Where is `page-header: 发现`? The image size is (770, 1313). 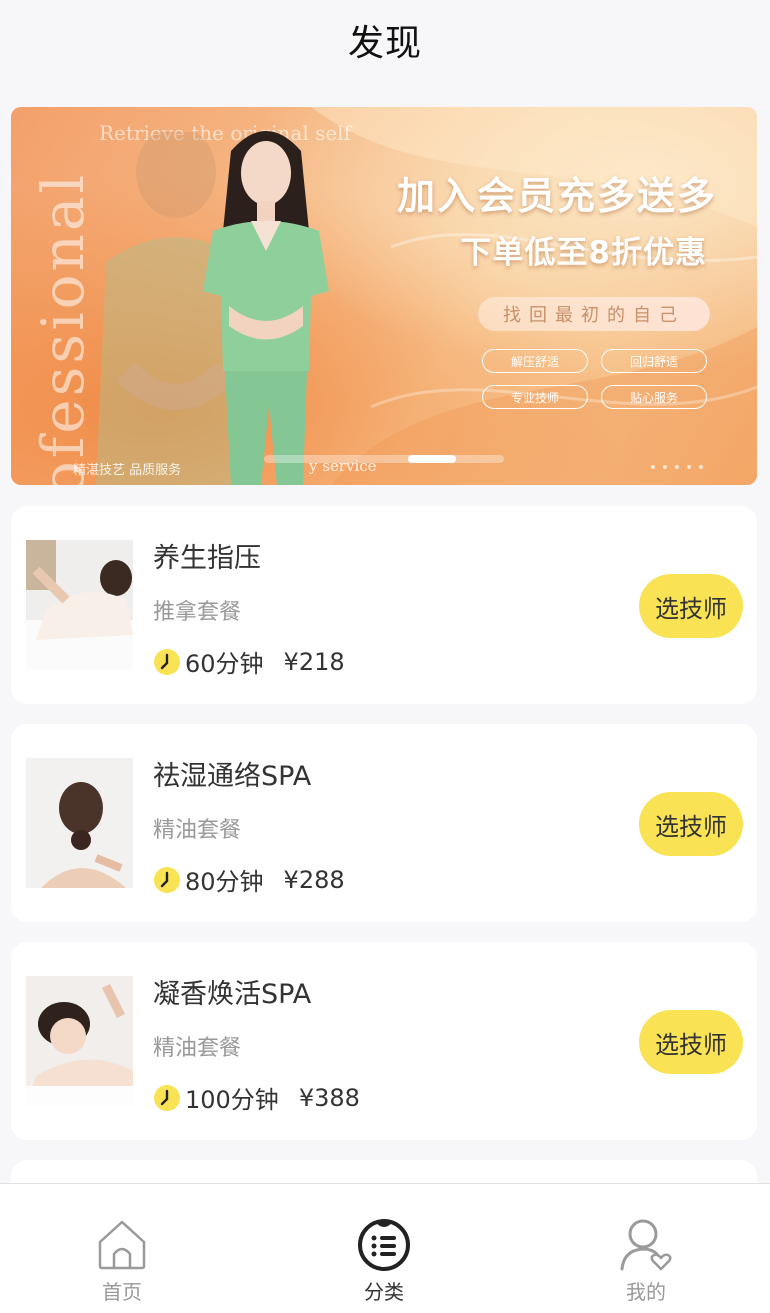
page-header: 发现 is located at coordinates (385, 40).